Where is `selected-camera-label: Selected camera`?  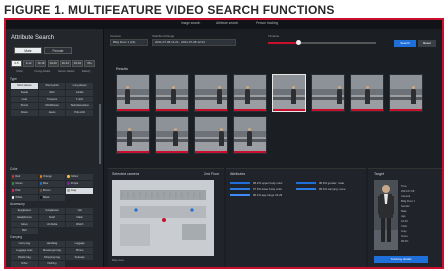 selected-camera-label: Selected camera is located at coordinates (125, 174).